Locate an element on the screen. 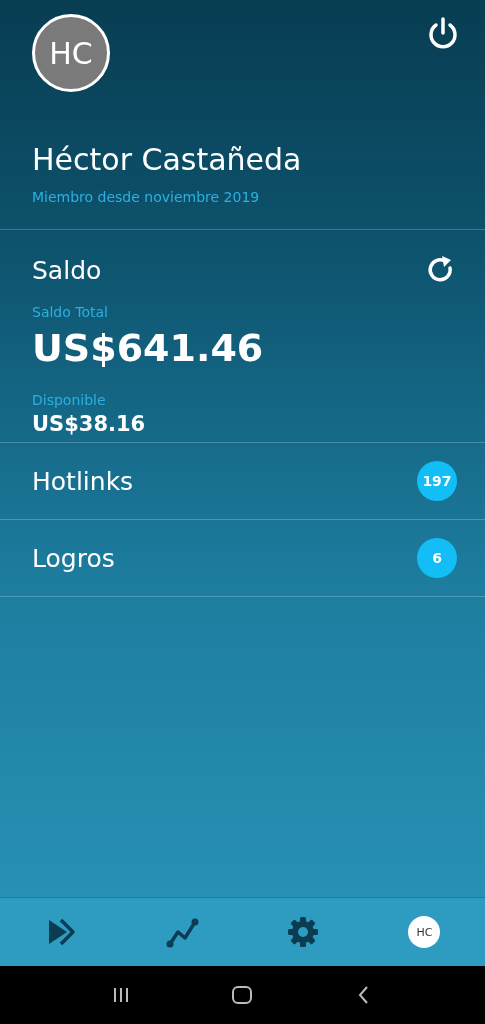  total-label: Saldo Total is located at coordinates (70, 312).